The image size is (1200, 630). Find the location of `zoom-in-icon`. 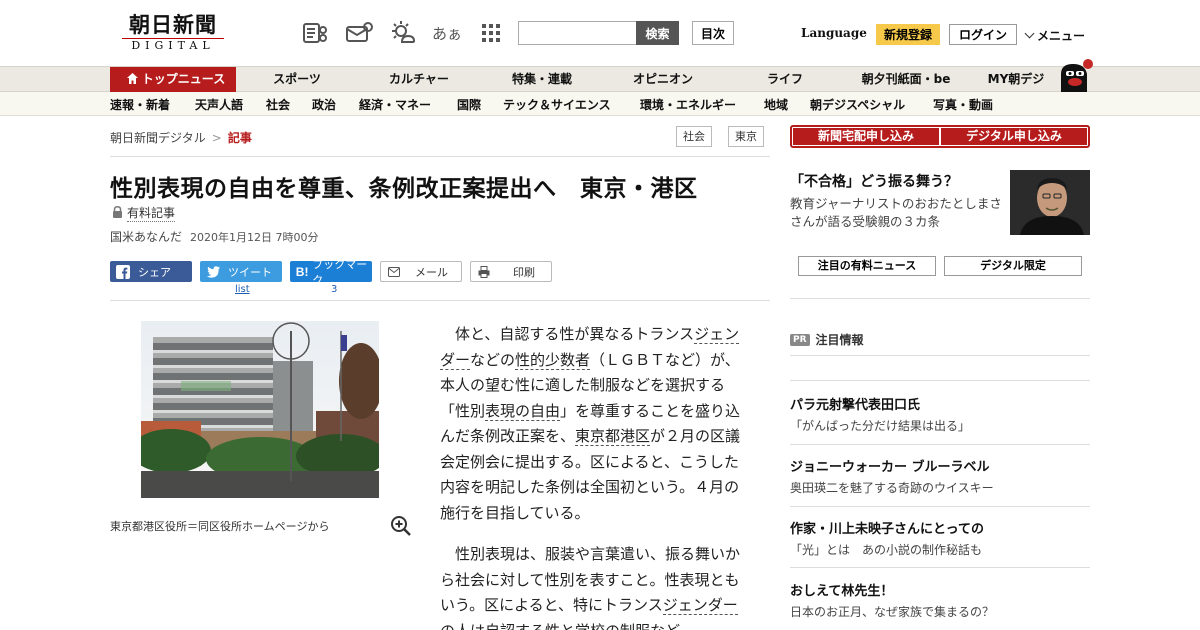

zoom-in-icon is located at coordinates (401, 526).